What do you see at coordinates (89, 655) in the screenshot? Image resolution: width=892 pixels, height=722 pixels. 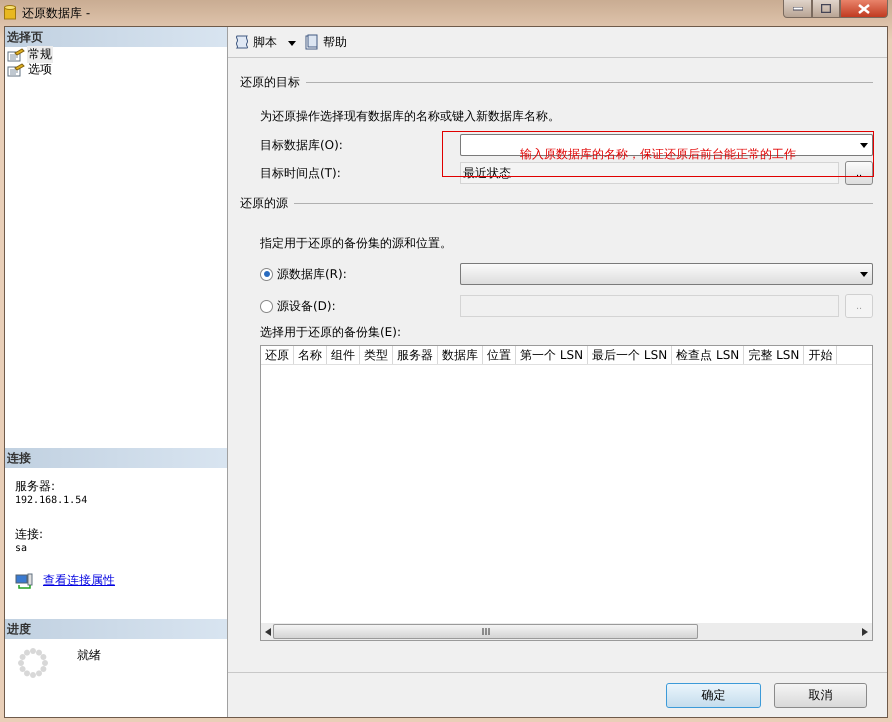 I see `progress-status: 就绪` at bounding box center [89, 655].